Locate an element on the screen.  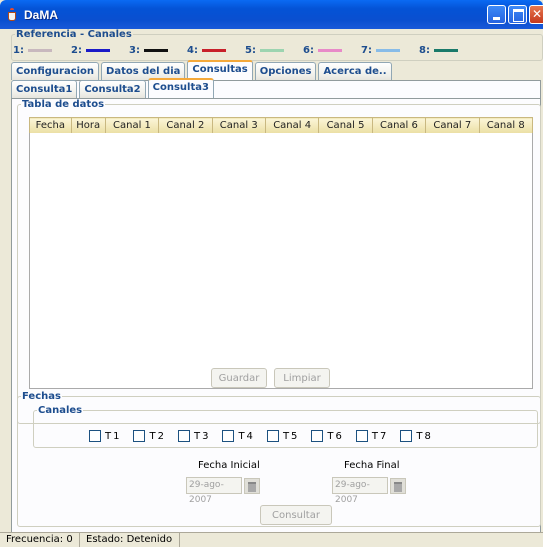
column-header: Canal 8 is located at coordinates (506, 125).